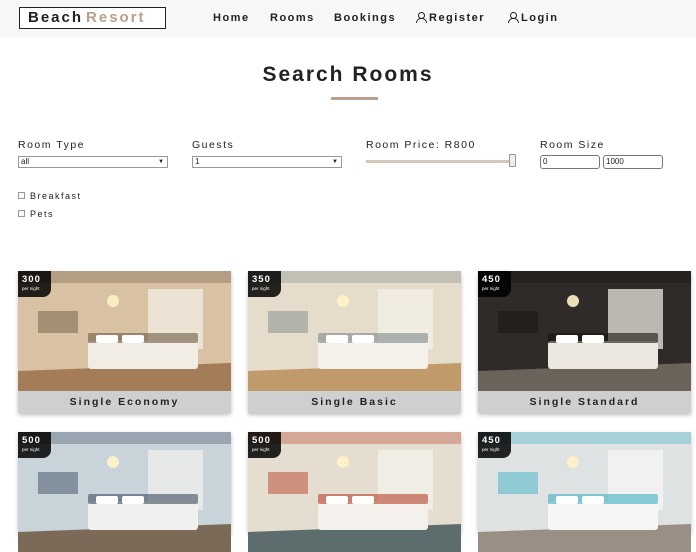  I want to click on room-card: 300 per night Single Economy, so click(124, 342).